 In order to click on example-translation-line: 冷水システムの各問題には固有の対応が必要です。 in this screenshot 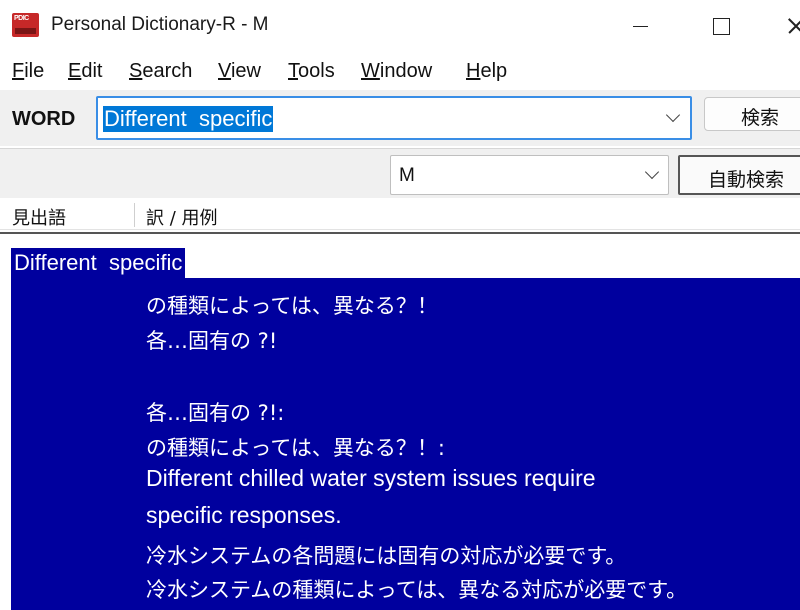, I will do `click(386, 556)`.